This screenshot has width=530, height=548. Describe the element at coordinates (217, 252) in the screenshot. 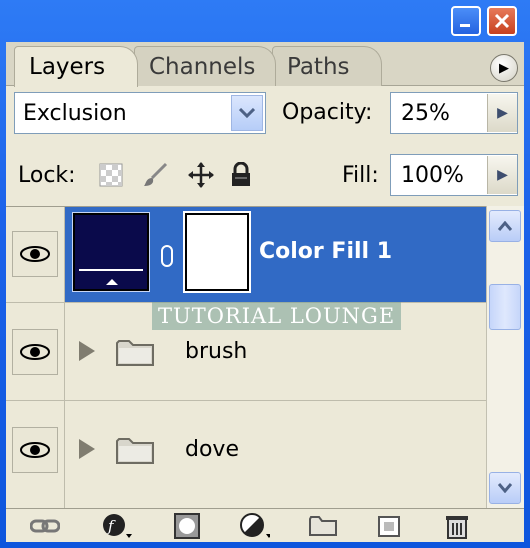

I see `mask-thumbnail` at that location.